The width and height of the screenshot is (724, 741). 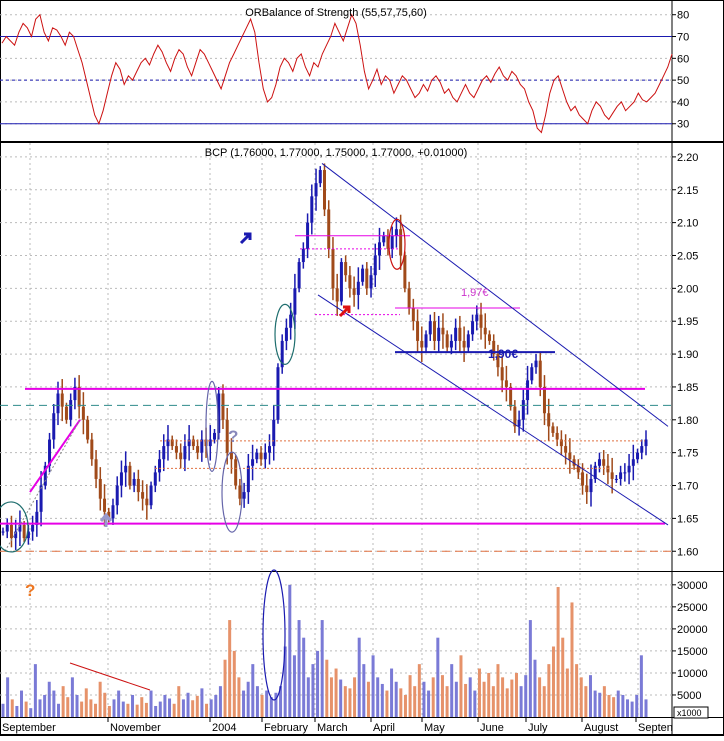 What do you see at coordinates (687, 487) in the screenshot?
I see `price-tick-label: 1.70` at bounding box center [687, 487].